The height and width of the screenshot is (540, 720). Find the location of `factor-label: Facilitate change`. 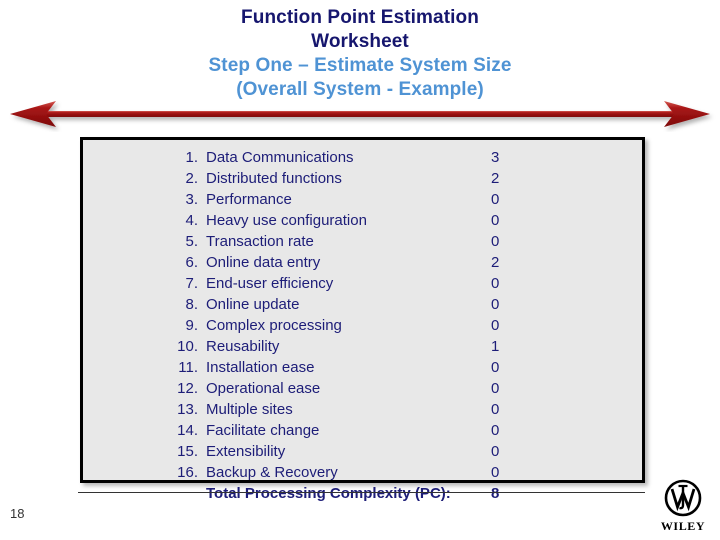

factor-label: Facilitate change is located at coordinates (263, 430).